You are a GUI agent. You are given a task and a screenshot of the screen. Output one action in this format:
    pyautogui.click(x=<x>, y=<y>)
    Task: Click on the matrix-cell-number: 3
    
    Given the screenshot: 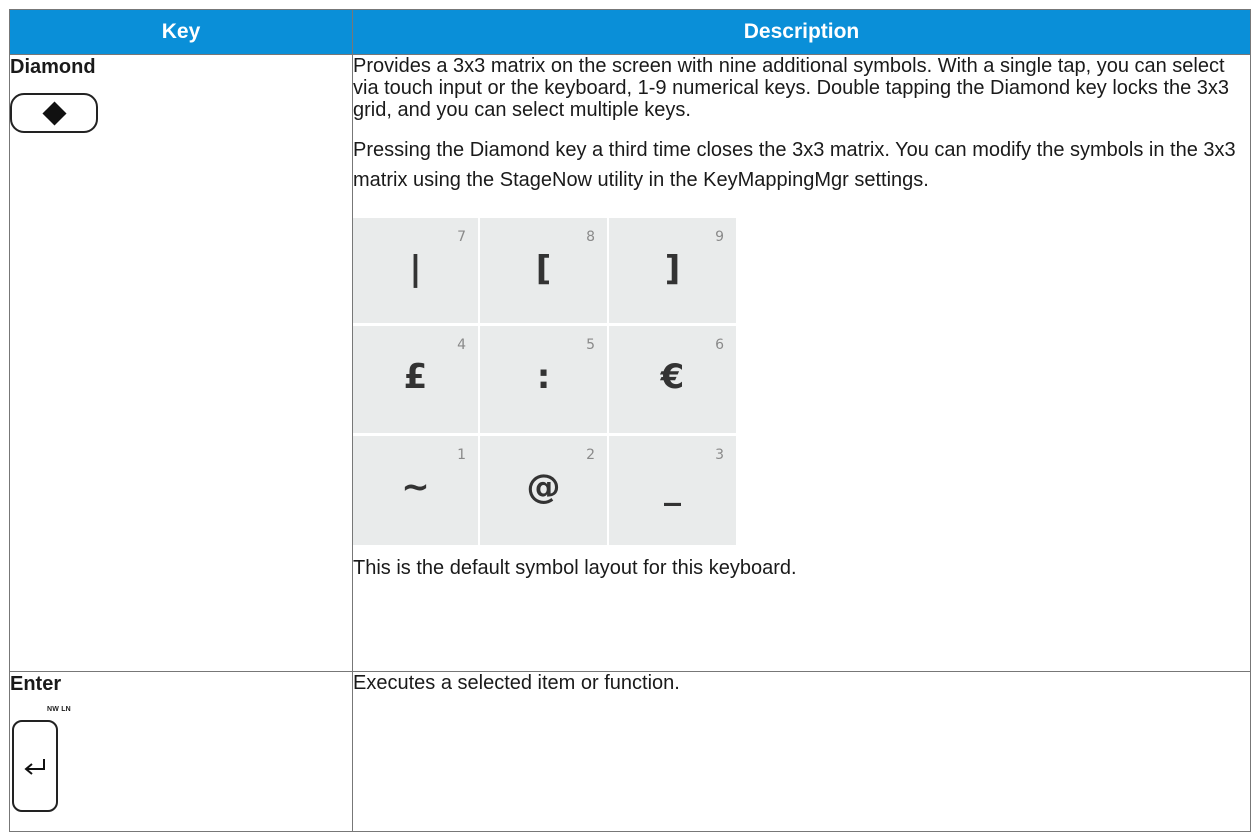 What is the action you would take?
    pyautogui.click(x=719, y=455)
    